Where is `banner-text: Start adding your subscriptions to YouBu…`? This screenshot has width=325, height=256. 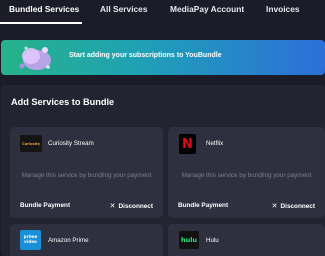 banner-text: Start adding your subscriptions to YouBu… is located at coordinates (145, 55).